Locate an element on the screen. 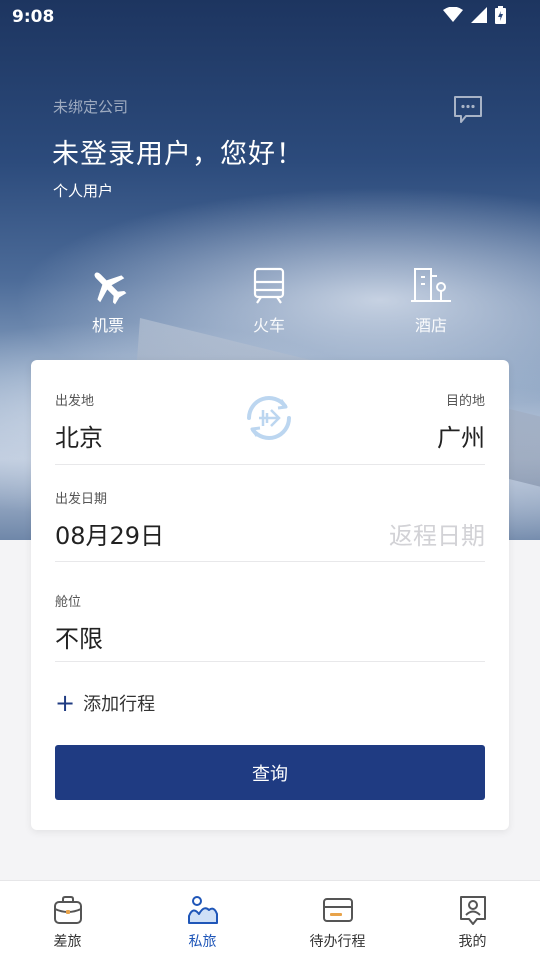 This screenshot has width=540, height=960. bottom-navigation: 差旅 私旅 待办行程 我的 is located at coordinates (270, 920).